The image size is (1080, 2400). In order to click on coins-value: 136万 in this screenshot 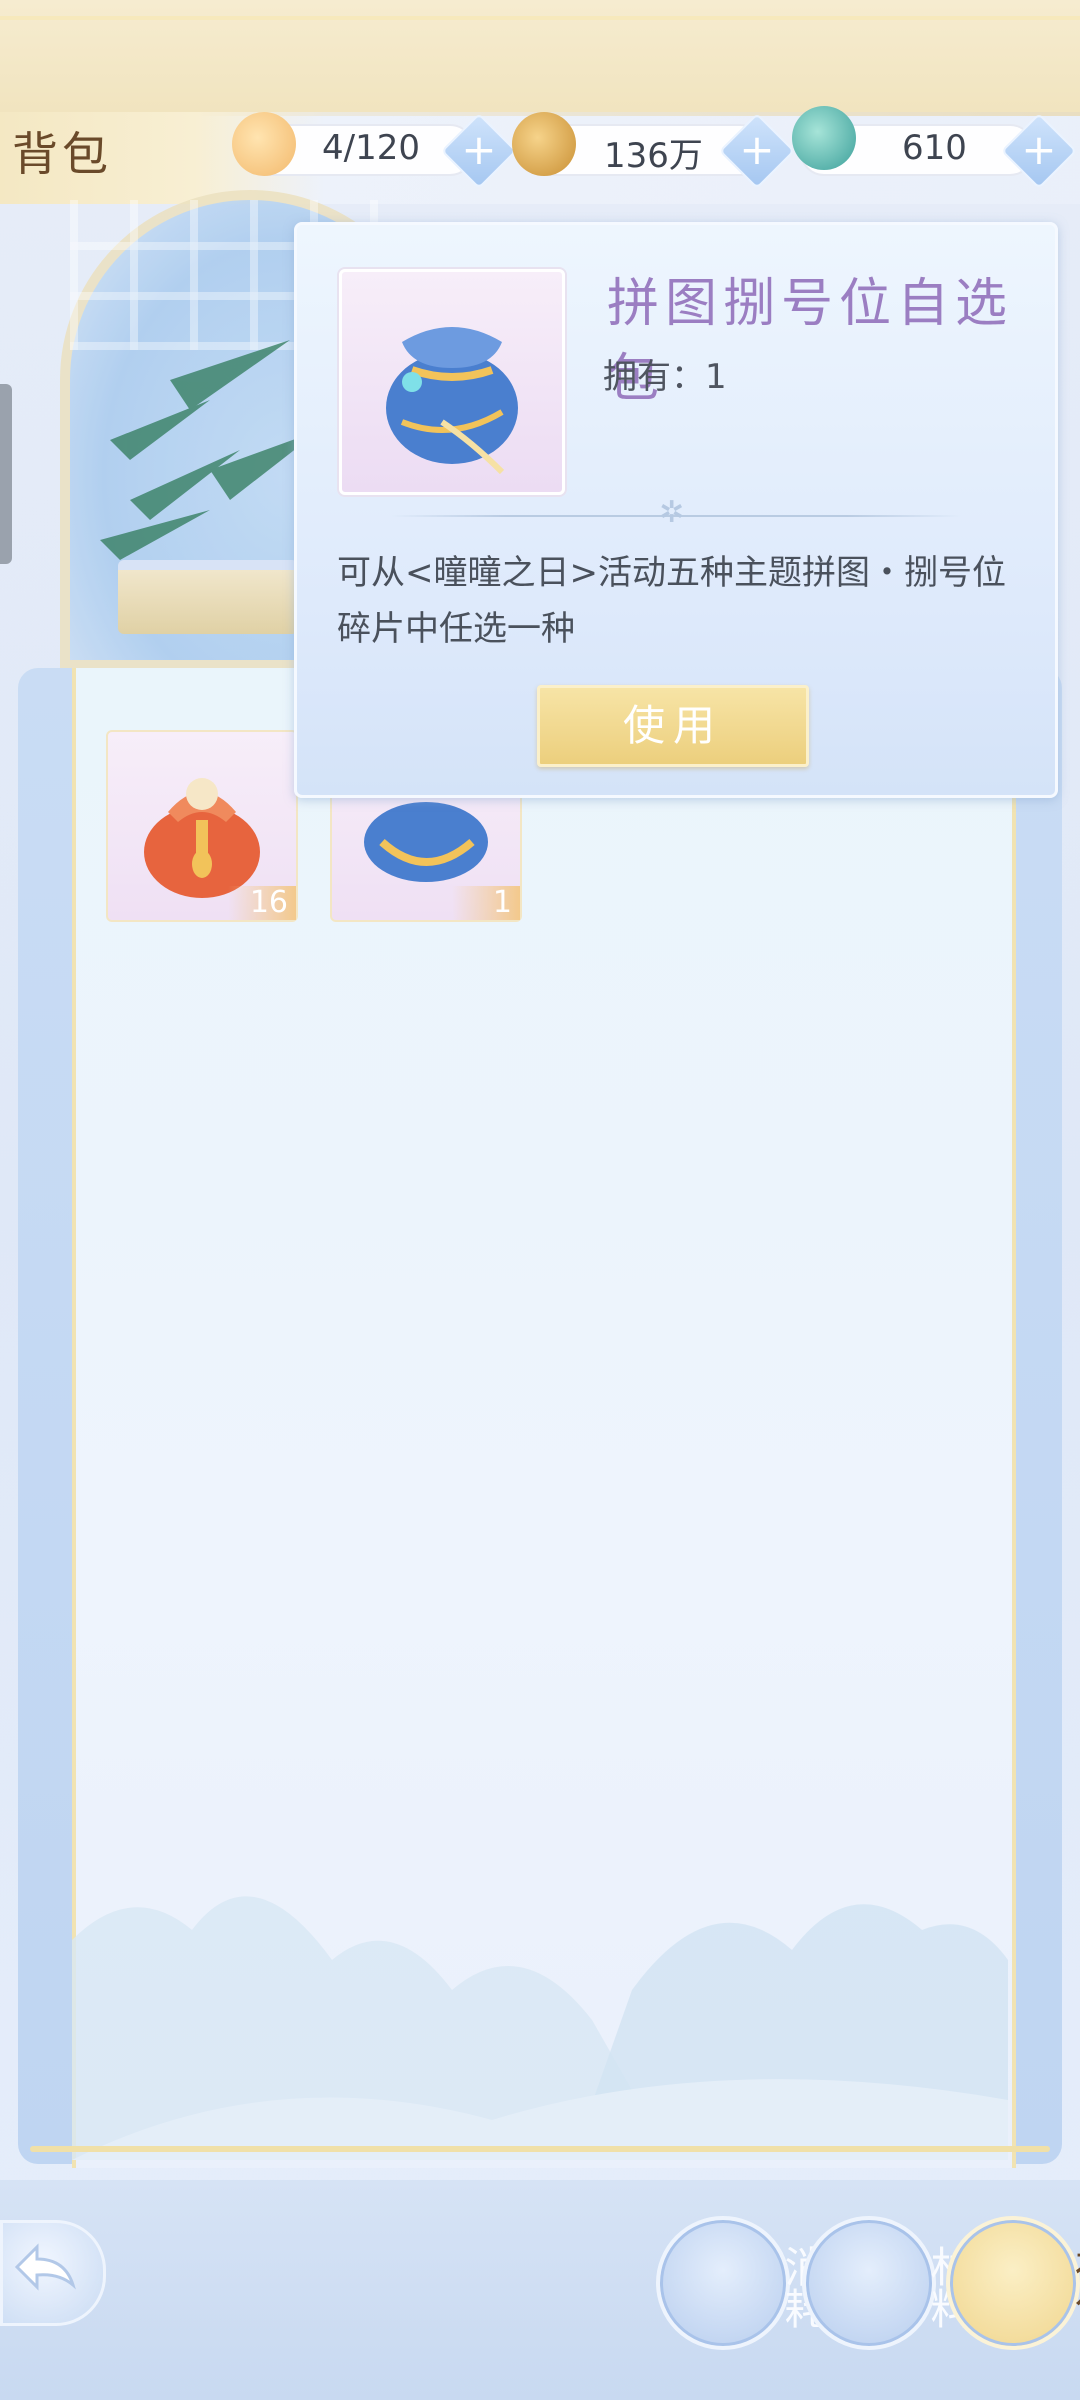, I will do `click(653, 156)`.